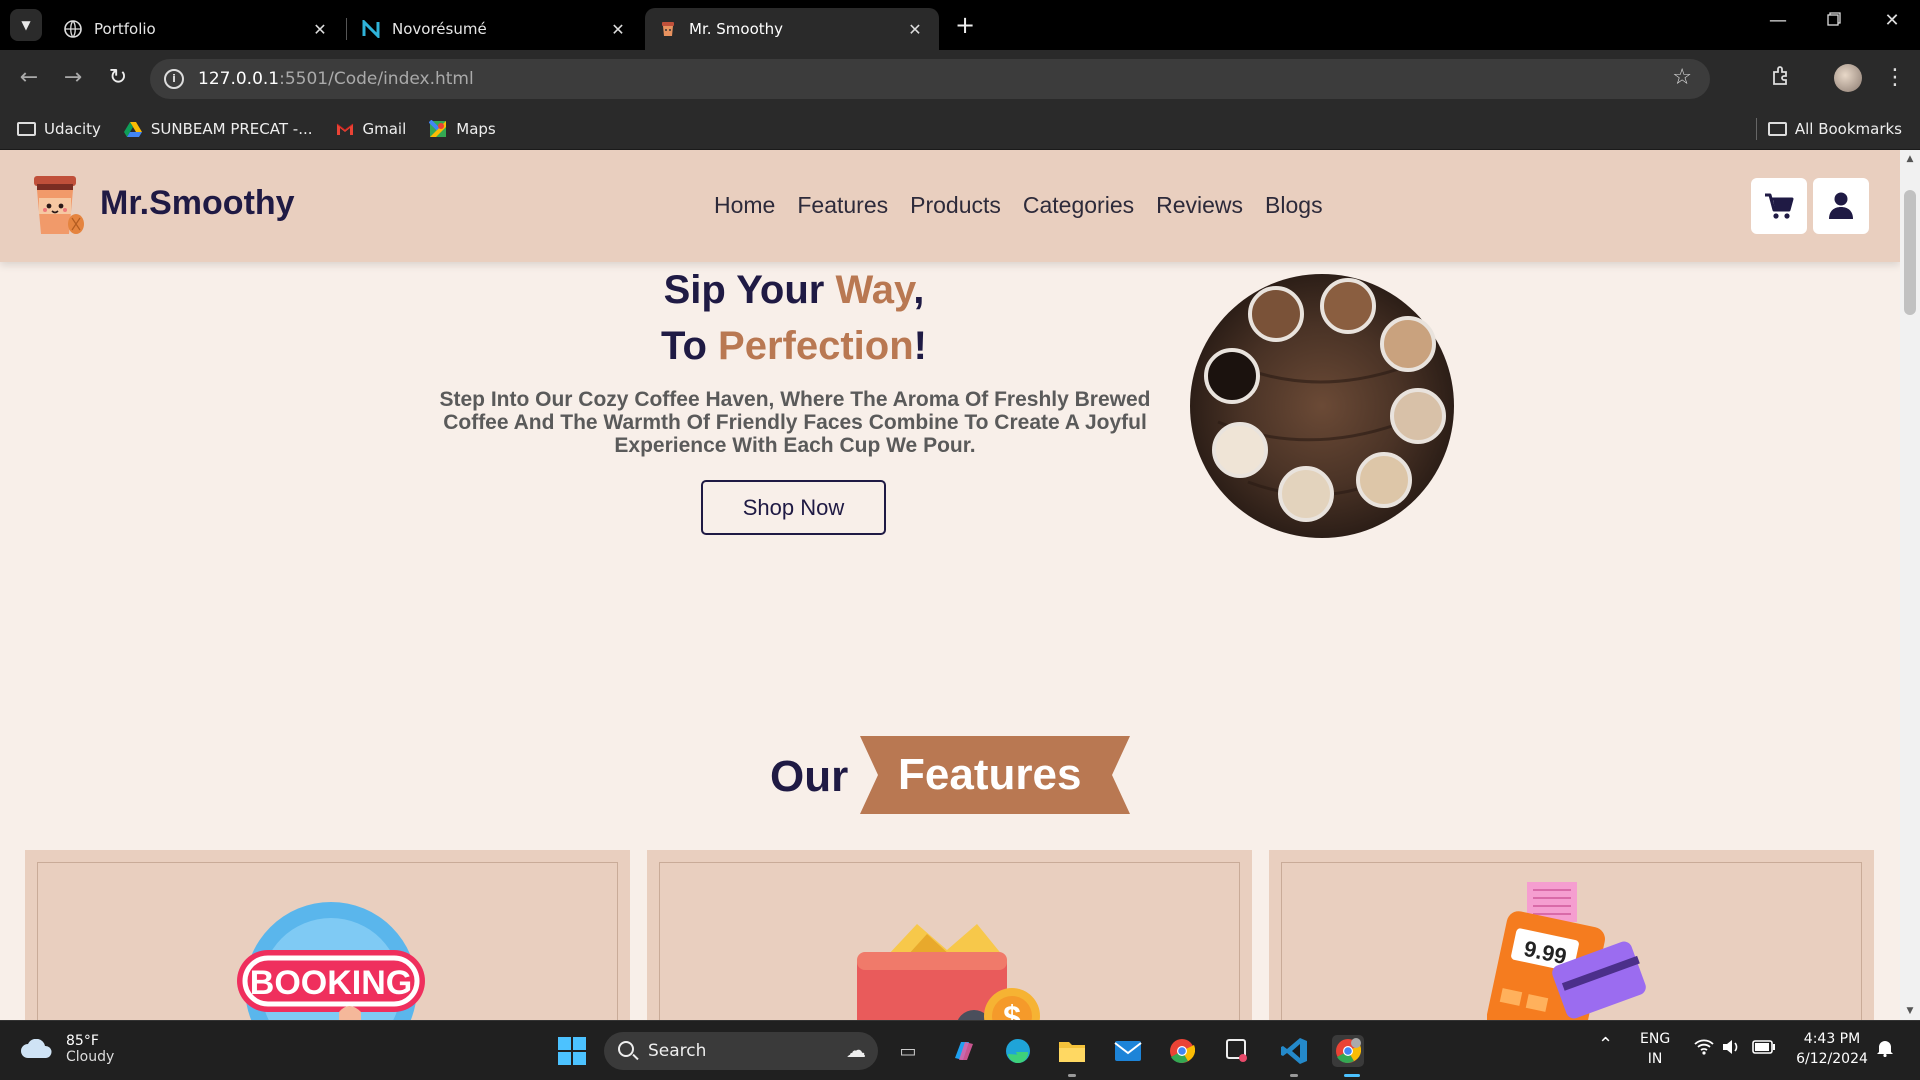 This screenshot has height=1080, width=1920. What do you see at coordinates (1777, 129) in the screenshot?
I see `folder-icon` at bounding box center [1777, 129].